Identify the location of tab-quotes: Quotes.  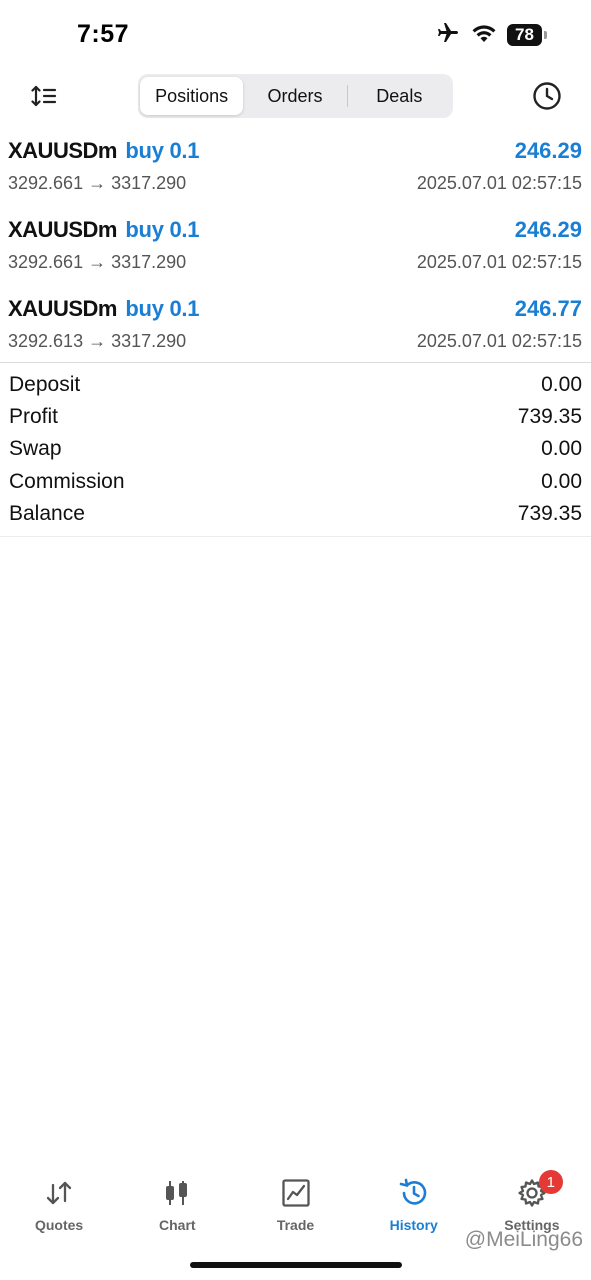
(59, 1205).